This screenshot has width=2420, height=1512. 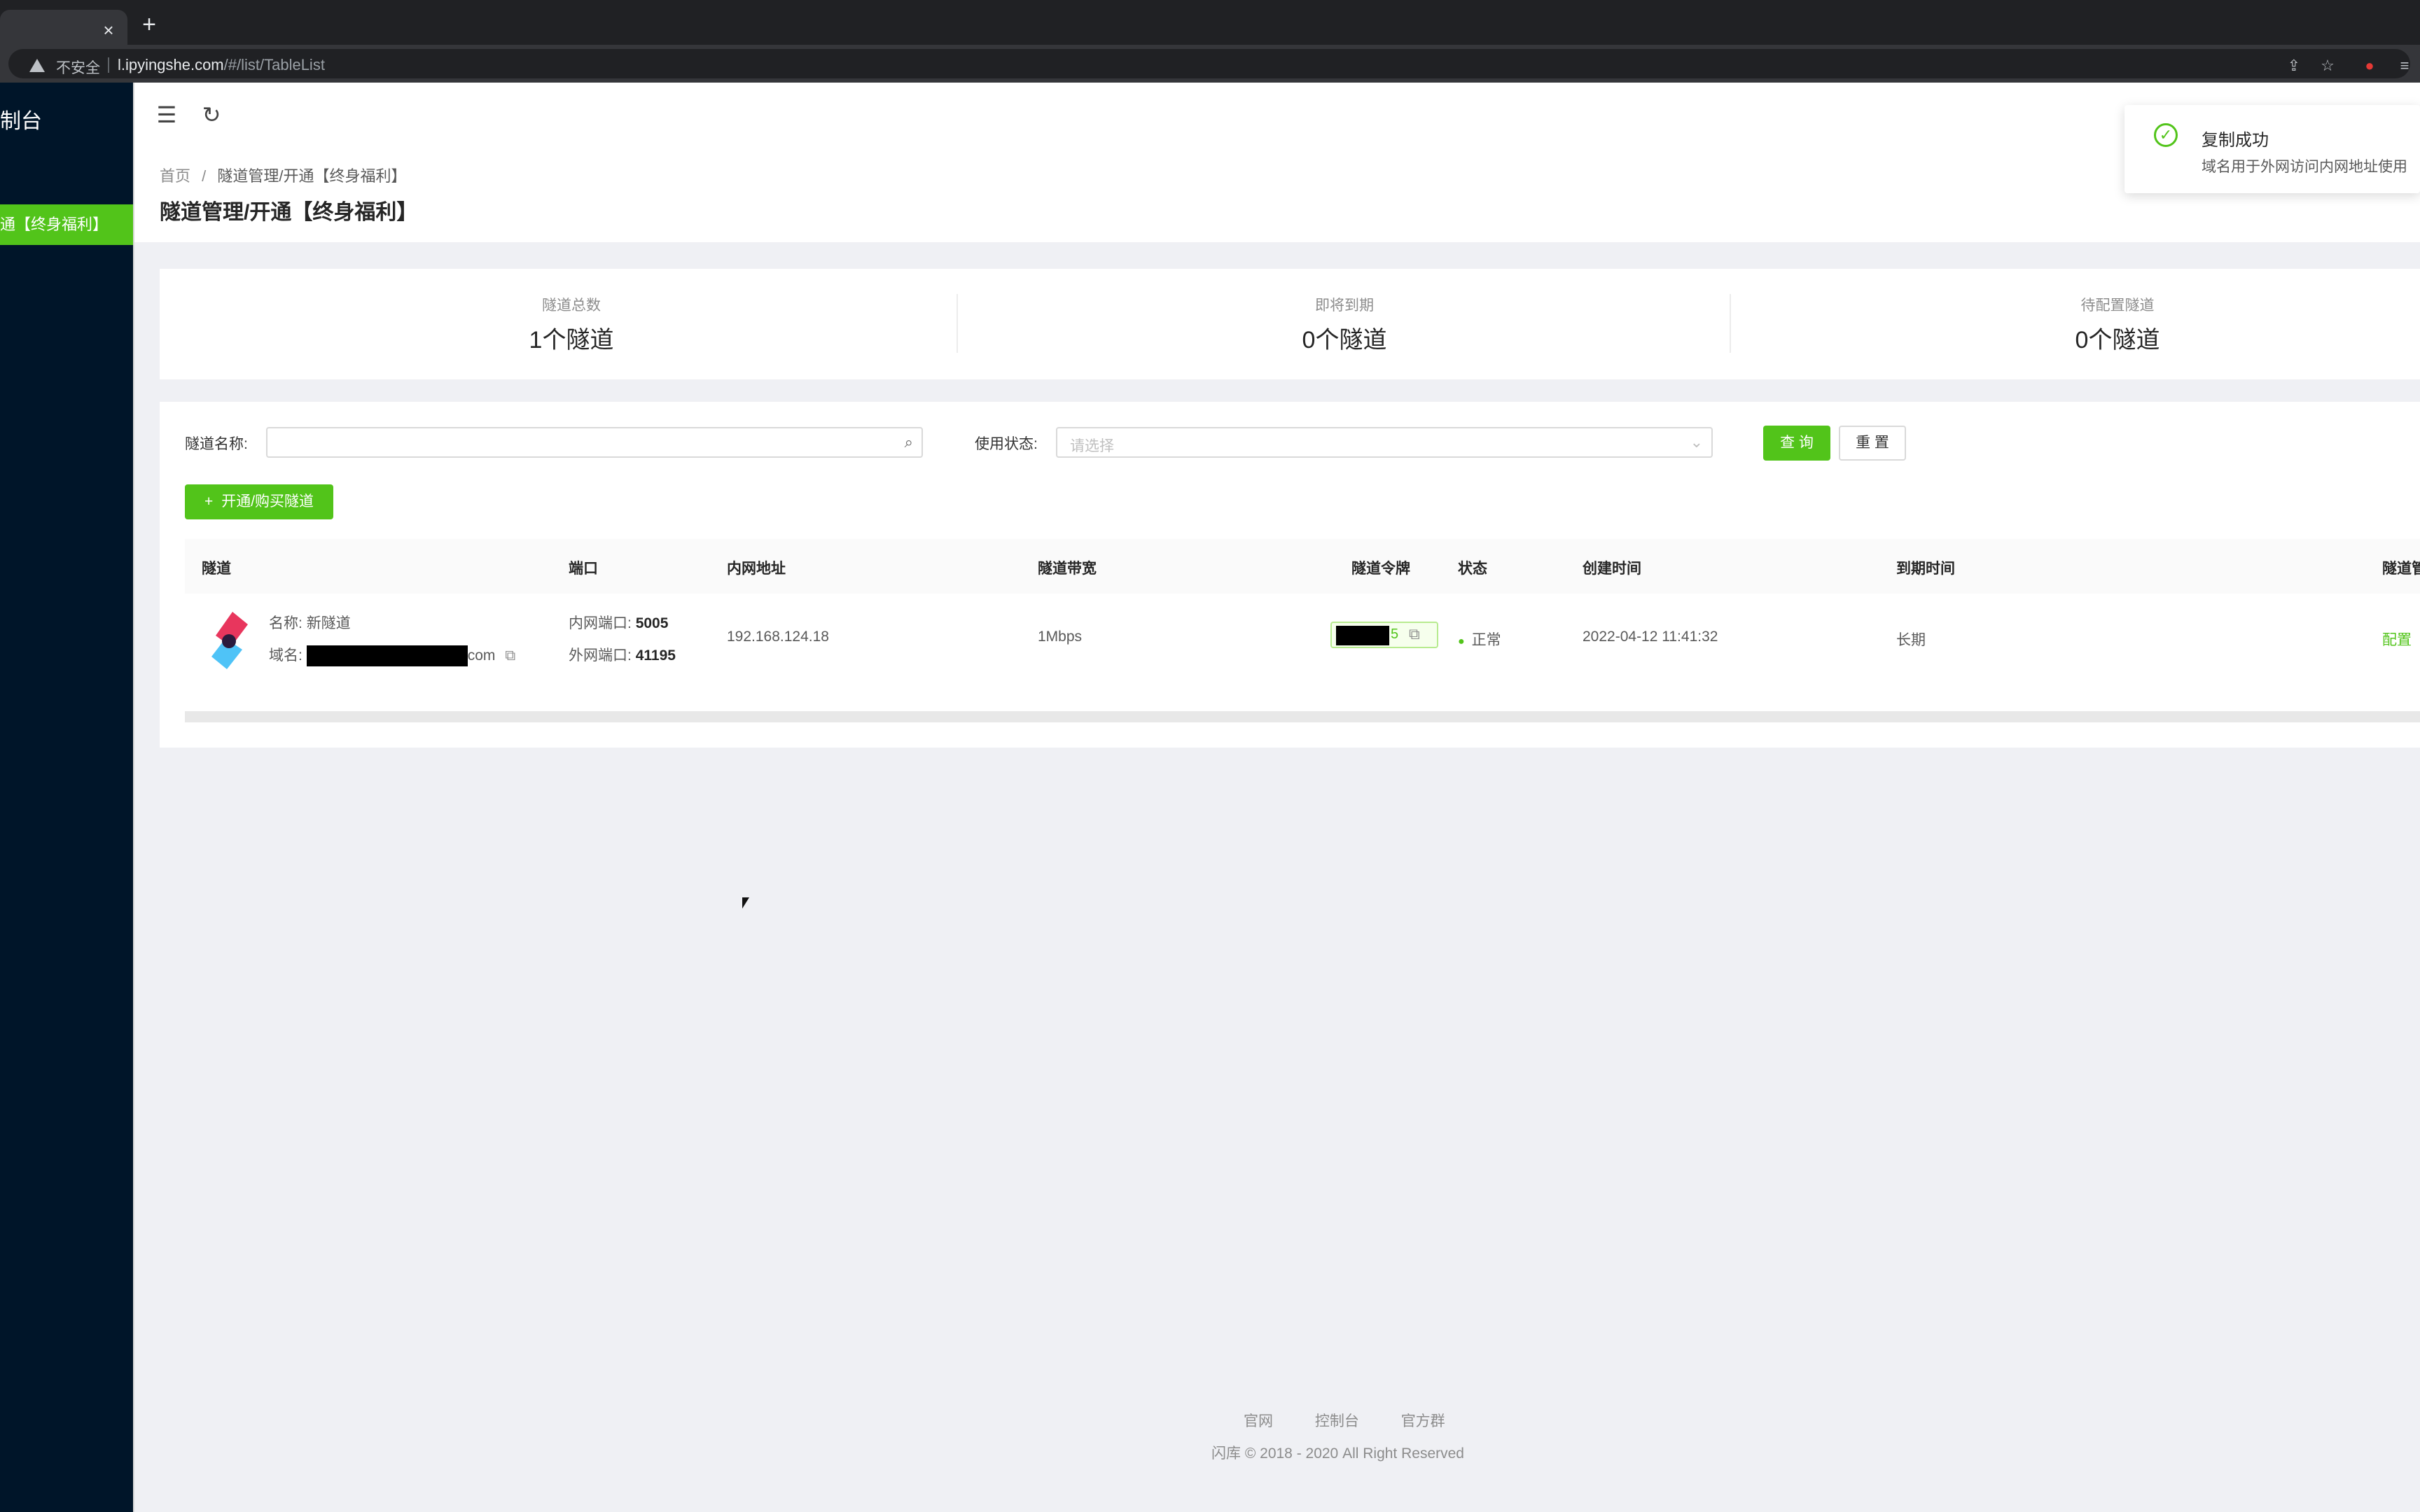 What do you see at coordinates (778, 637) in the screenshot?
I see `inner-address: 192.168.124.18` at bounding box center [778, 637].